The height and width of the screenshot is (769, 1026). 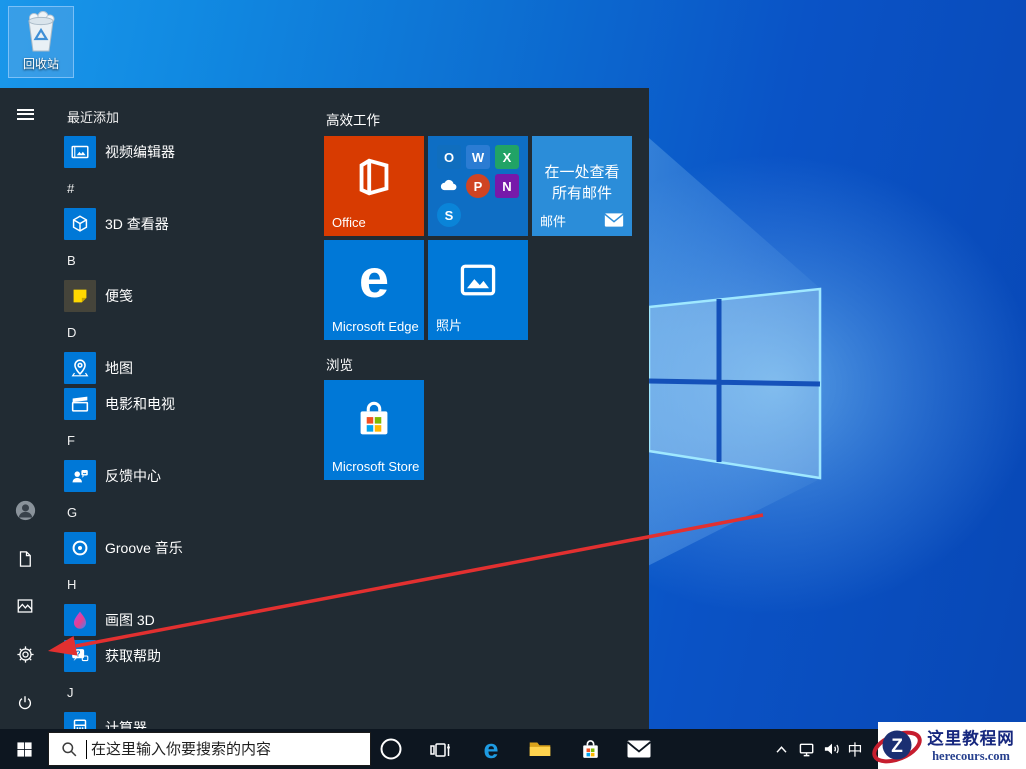 I want to click on app-item-movies-tv: 电影和电视, so click(x=179, y=404).